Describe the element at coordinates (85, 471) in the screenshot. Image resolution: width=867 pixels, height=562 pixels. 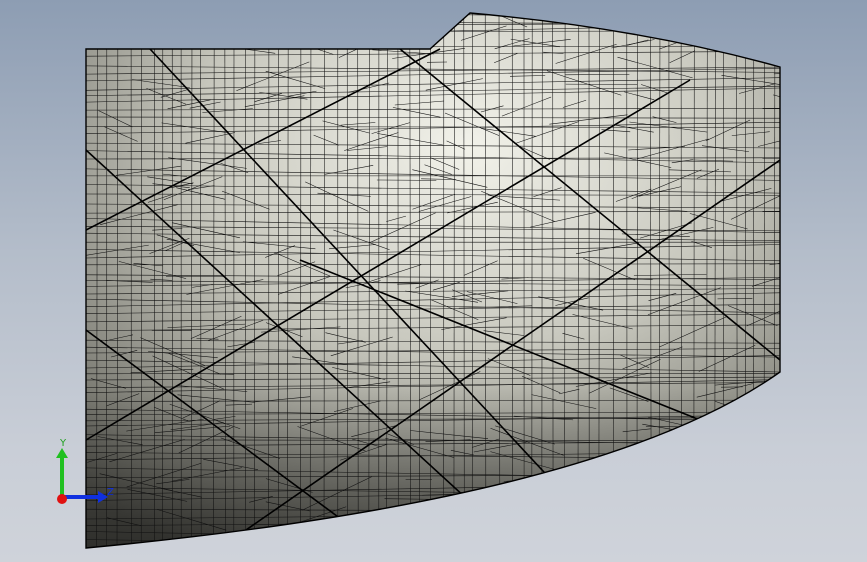
I see `axis-triad: Y Z` at that location.